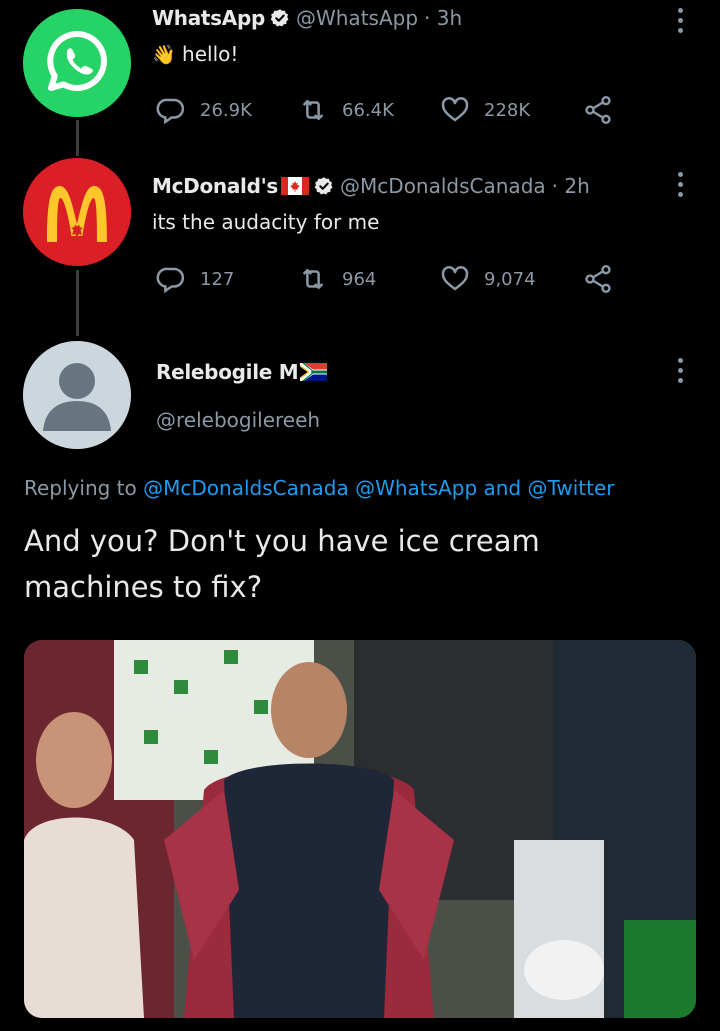 This screenshot has width=720, height=1031. Describe the element at coordinates (246, 488) in the screenshot. I see `mention-link: @McDonaldsCanada` at that location.